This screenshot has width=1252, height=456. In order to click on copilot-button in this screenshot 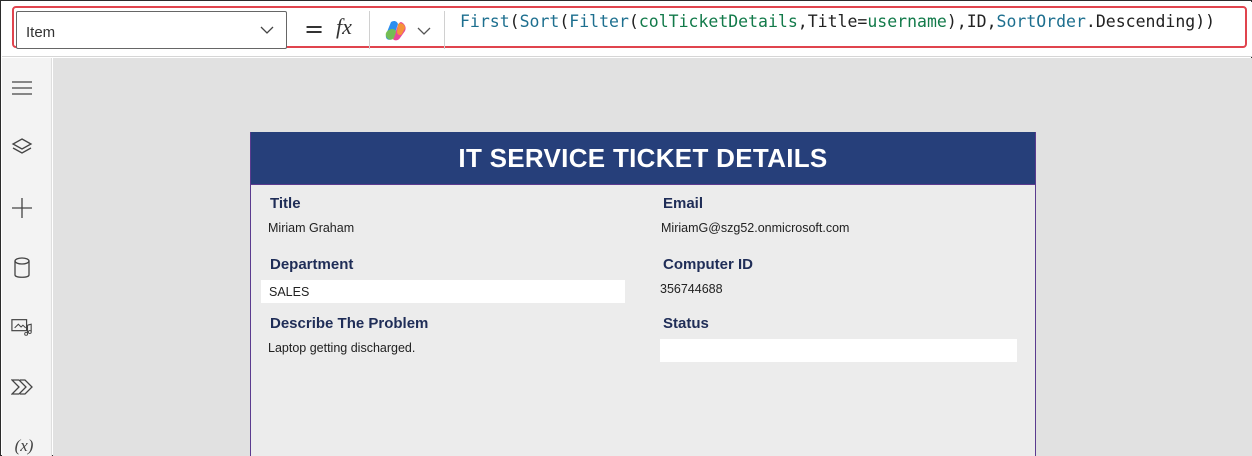, I will do `click(407, 30)`.